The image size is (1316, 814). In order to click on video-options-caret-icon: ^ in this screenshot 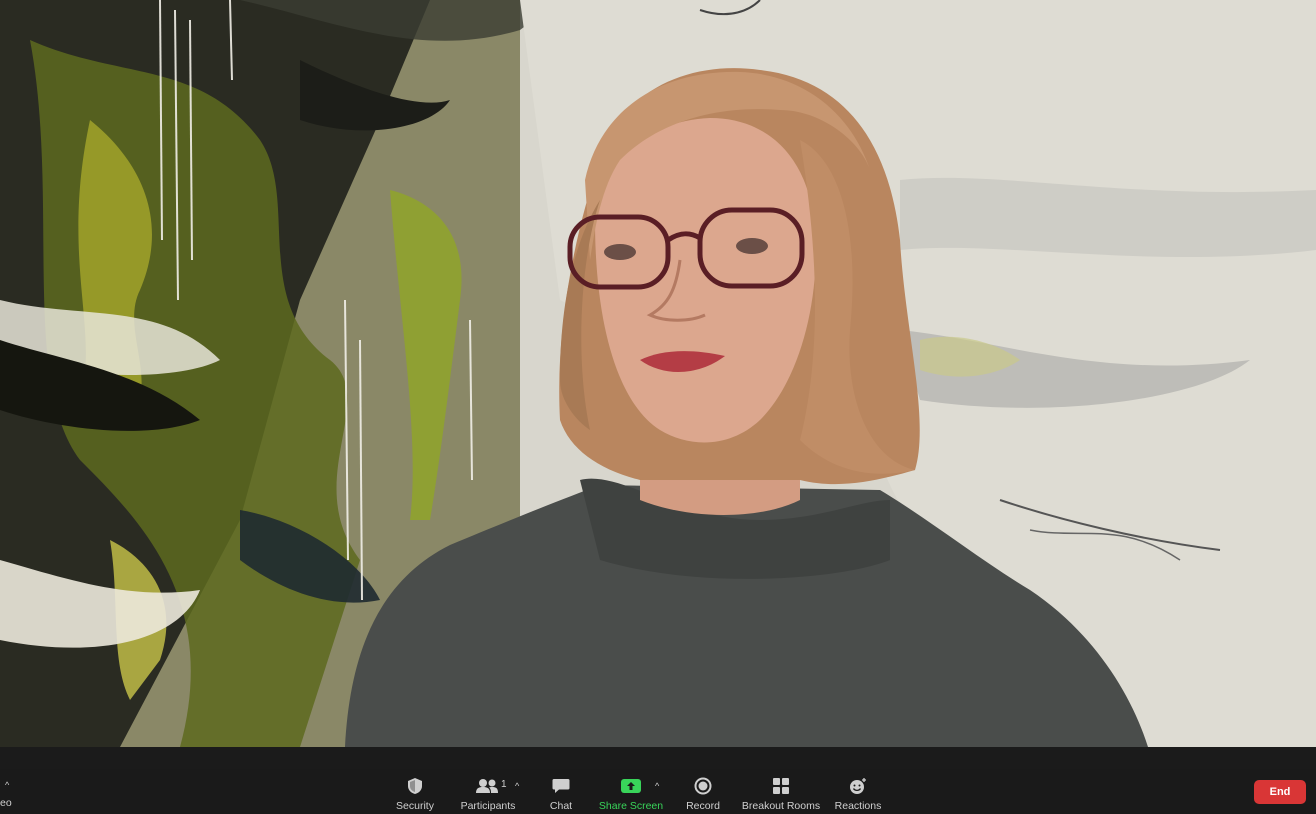, I will do `click(7, 785)`.